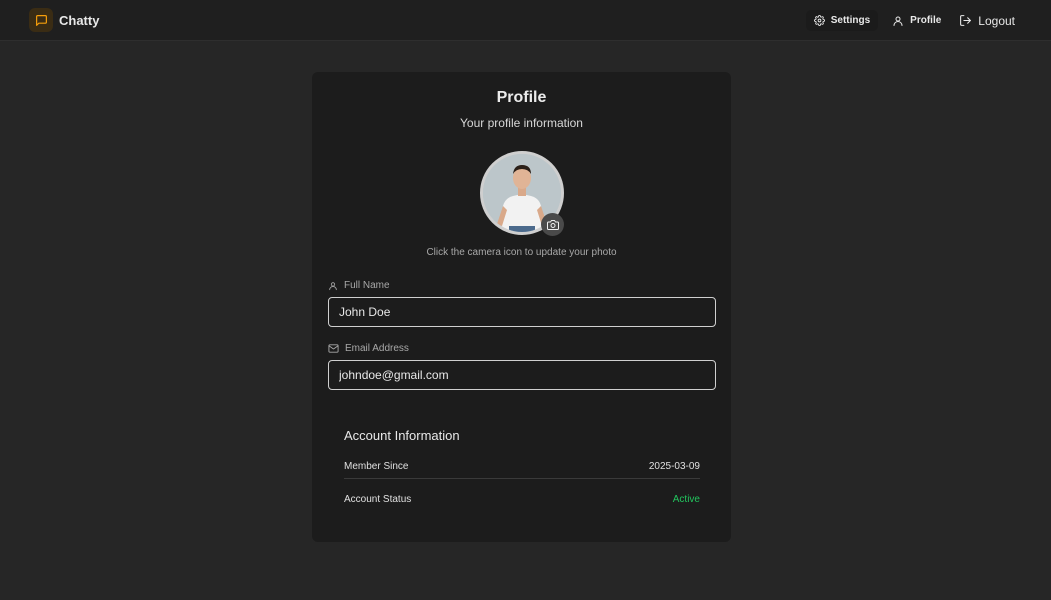 The width and height of the screenshot is (1051, 600). What do you see at coordinates (686, 499) in the screenshot?
I see `status-badge: Active` at bounding box center [686, 499].